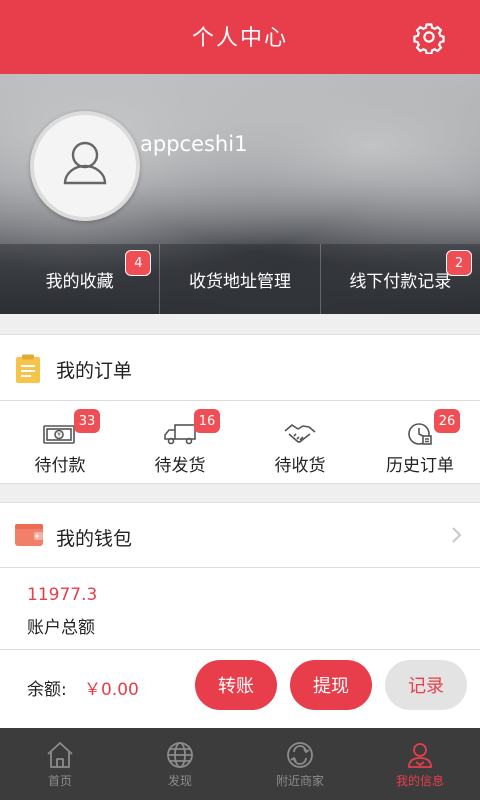 The height and width of the screenshot is (800, 480). Describe the element at coordinates (87, 421) in the screenshot. I see `pending-payment-badge: 33` at that location.